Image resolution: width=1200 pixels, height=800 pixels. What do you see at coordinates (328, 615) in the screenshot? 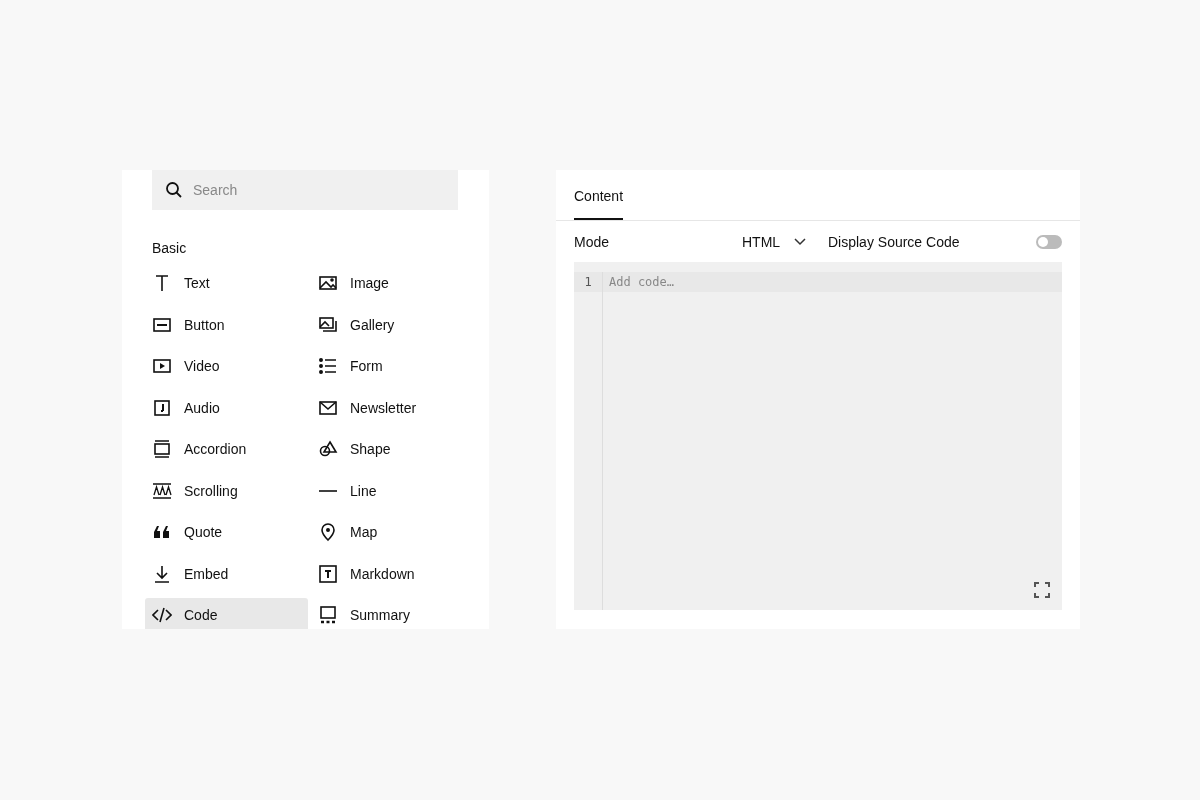
I see `summary-icon` at bounding box center [328, 615].